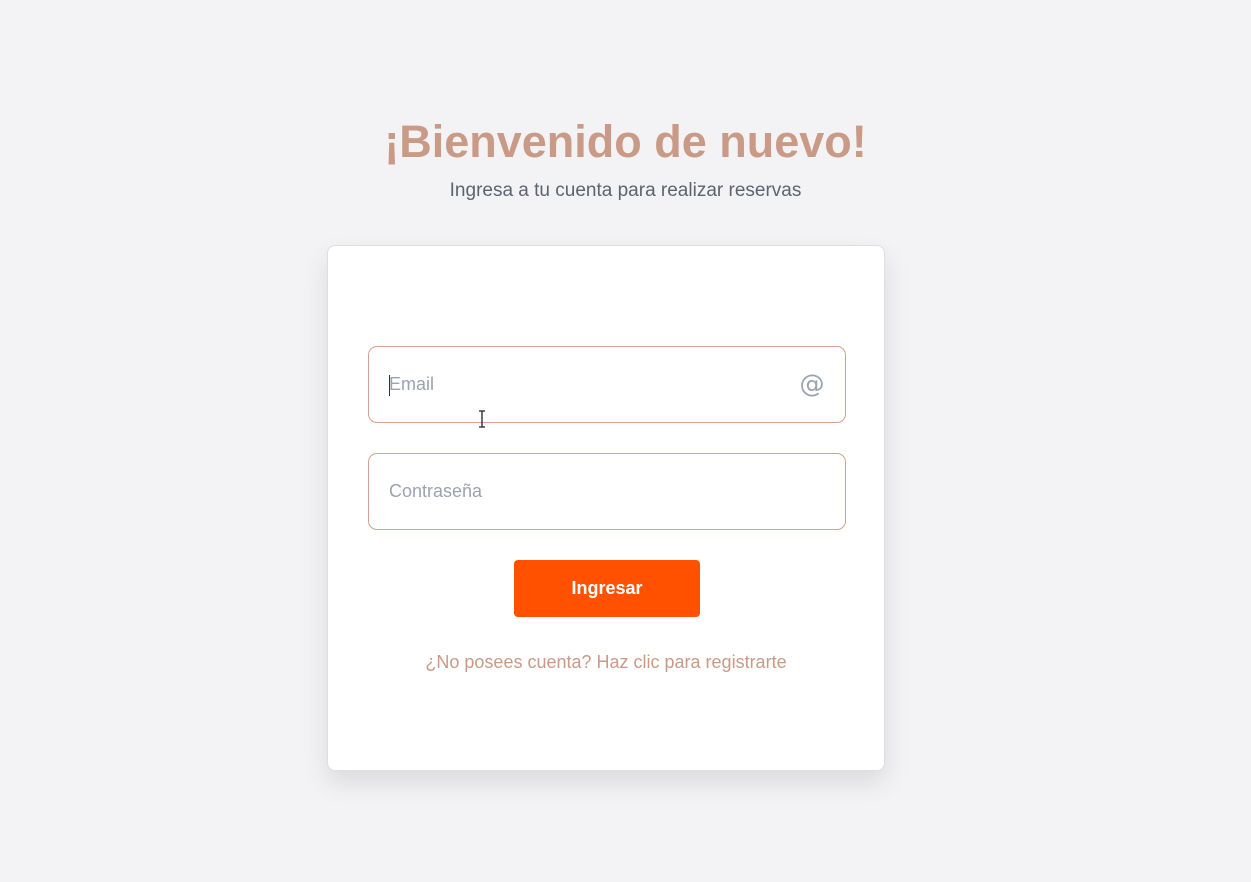 The height and width of the screenshot is (882, 1251). I want to click on login-button: Ingresar, so click(607, 588).